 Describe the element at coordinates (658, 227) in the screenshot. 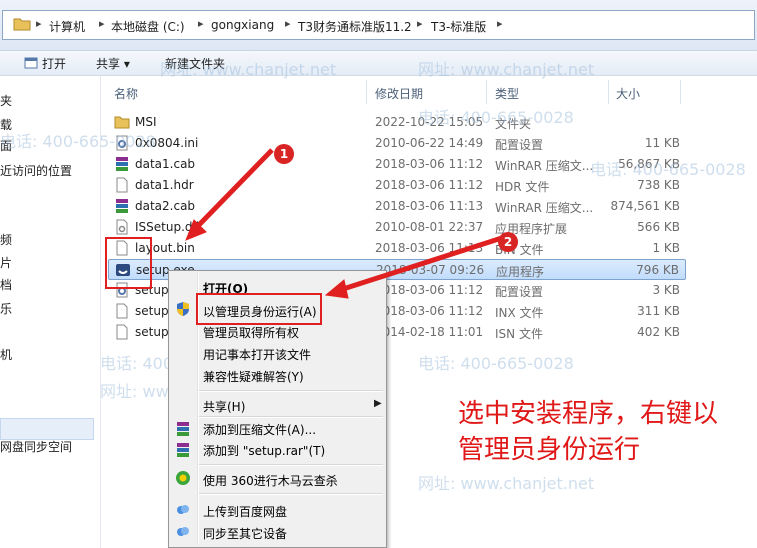

I see `file-size: 566 KB` at that location.